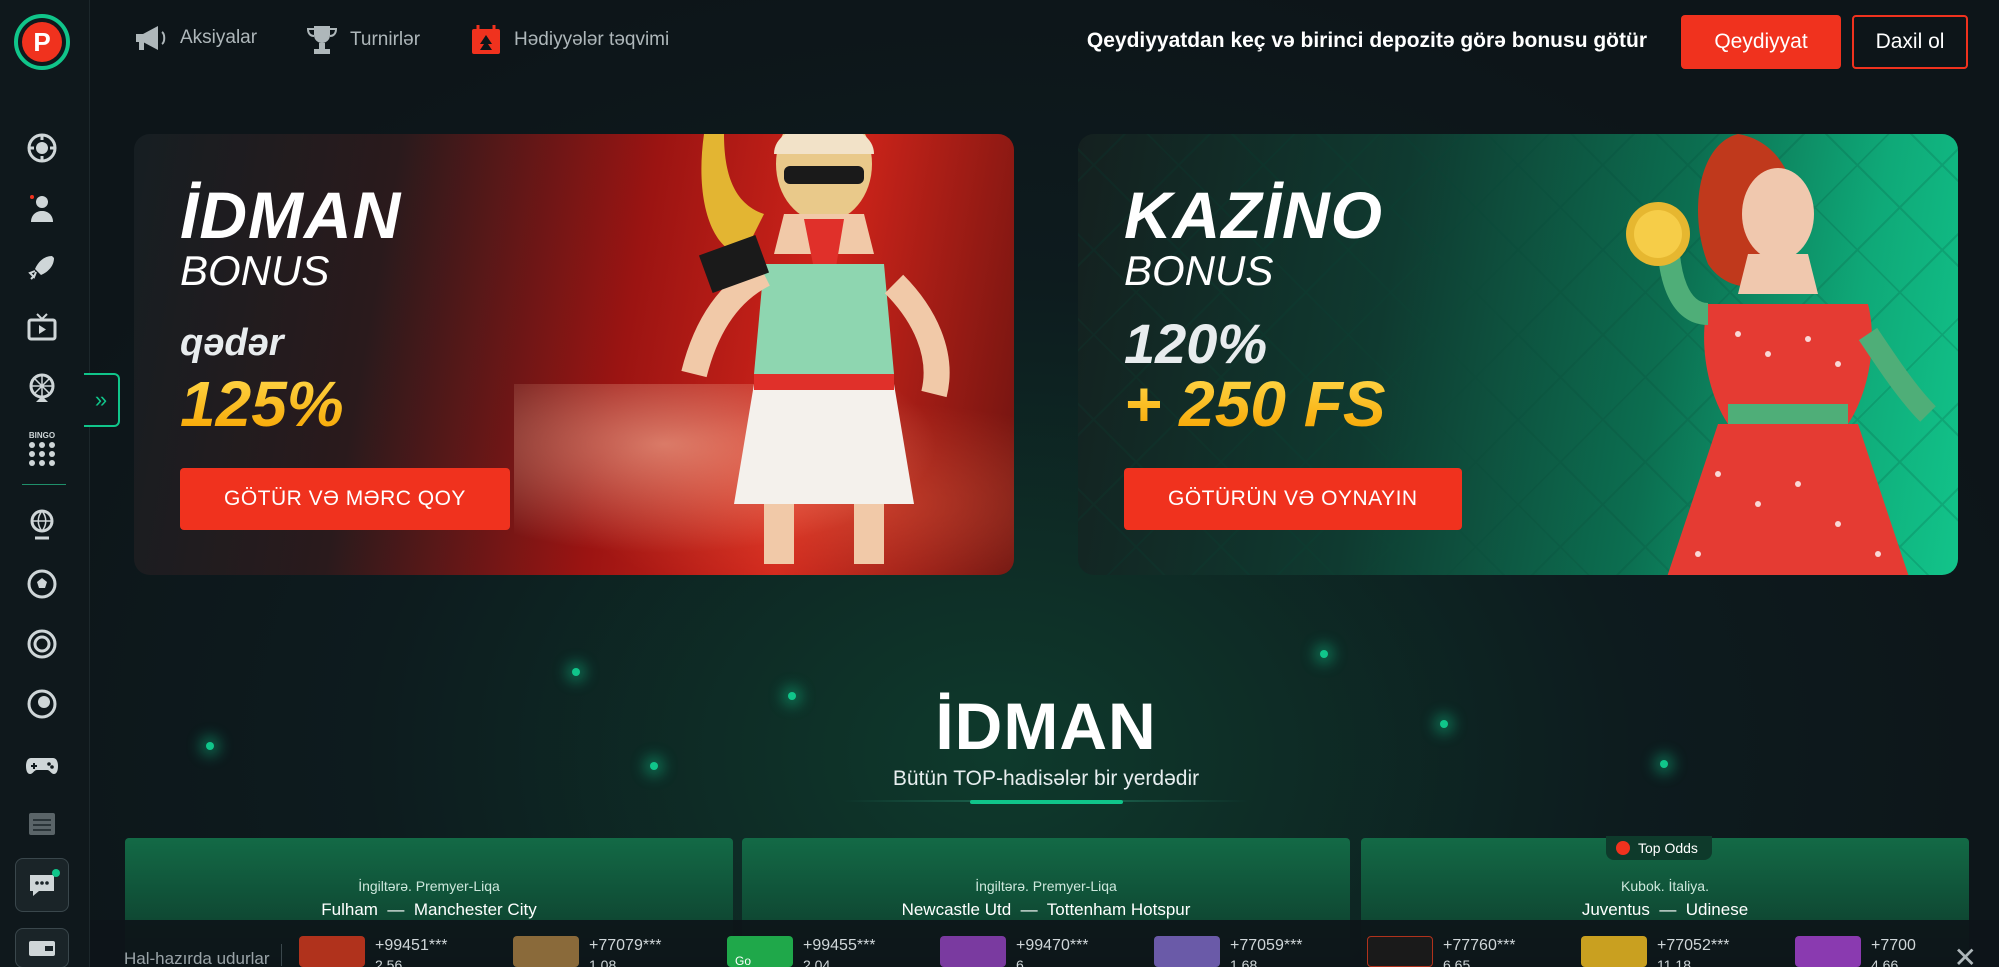 The image size is (1999, 967). What do you see at coordinates (385, 39) in the screenshot?
I see `nav-tournaments-label: Turnirlər` at bounding box center [385, 39].